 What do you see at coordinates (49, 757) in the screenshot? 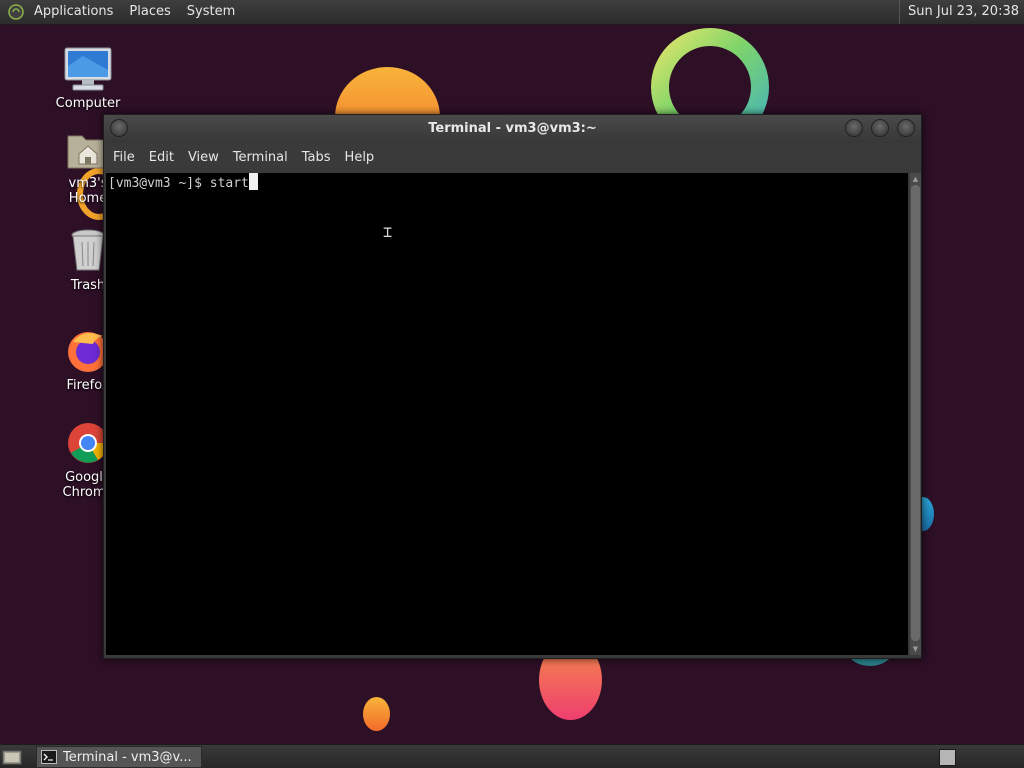
I see `terminal-icon` at bounding box center [49, 757].